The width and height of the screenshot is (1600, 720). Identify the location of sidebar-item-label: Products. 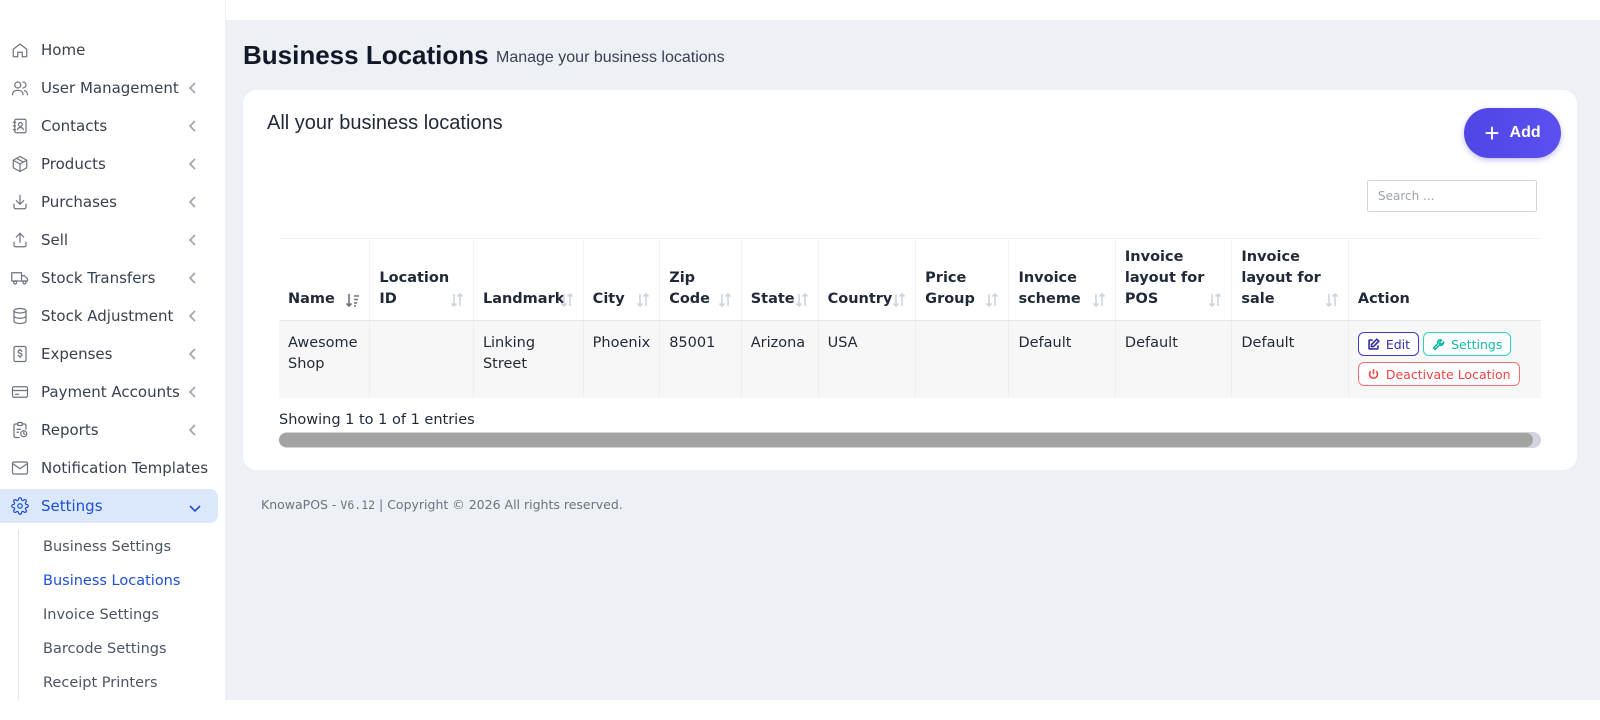
(73, 164).